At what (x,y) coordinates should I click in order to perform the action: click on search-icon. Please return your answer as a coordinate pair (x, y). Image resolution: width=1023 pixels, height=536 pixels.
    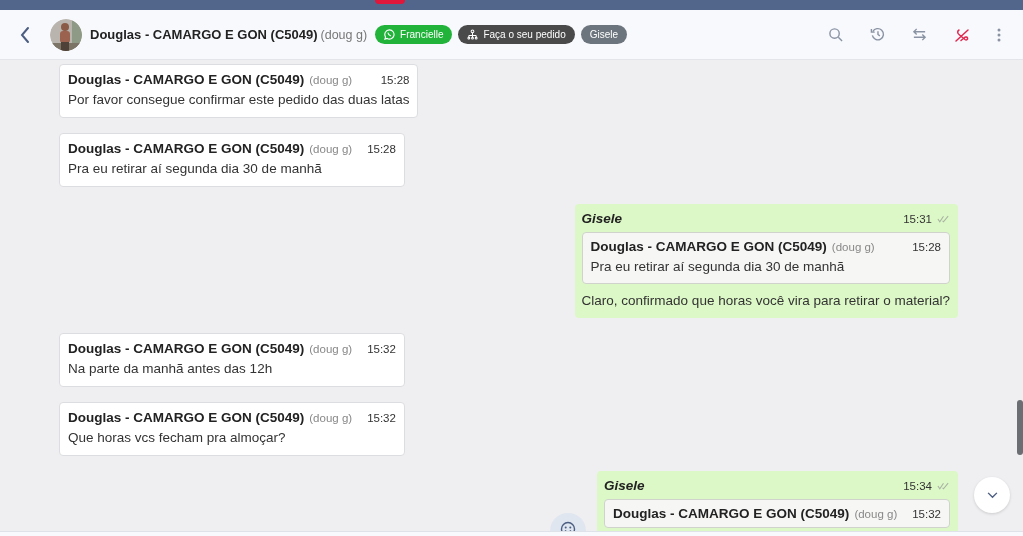
    Looking at the image, I should click on (835, 34).